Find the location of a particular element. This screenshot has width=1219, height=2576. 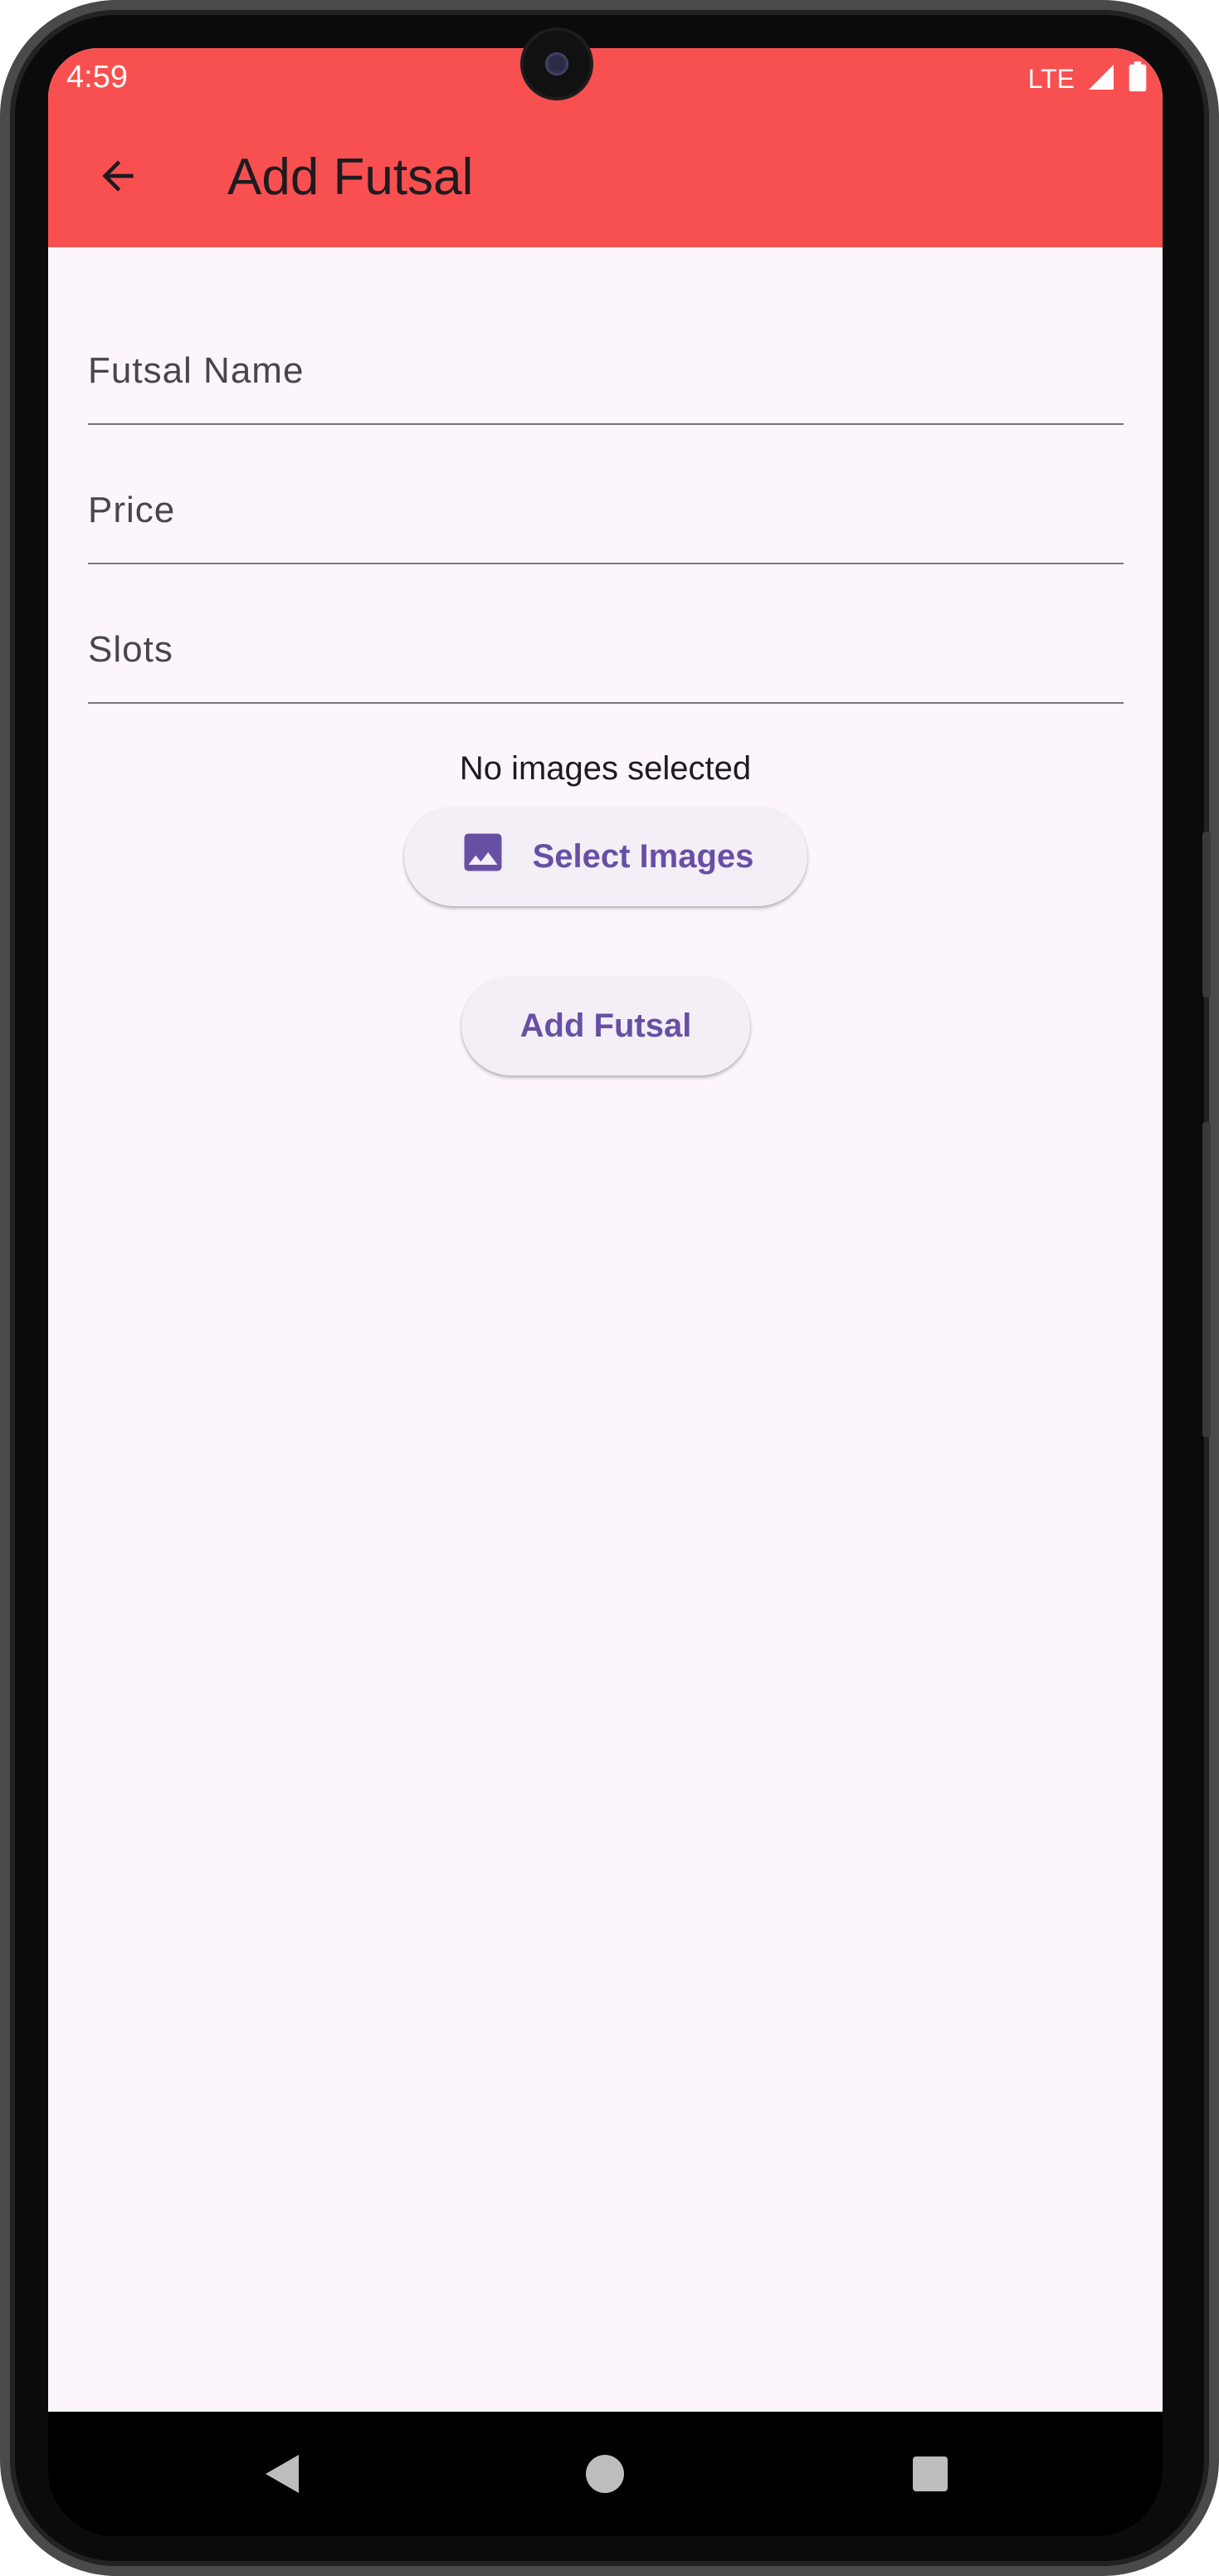

power-button is located at coordinates (1207, 1279).